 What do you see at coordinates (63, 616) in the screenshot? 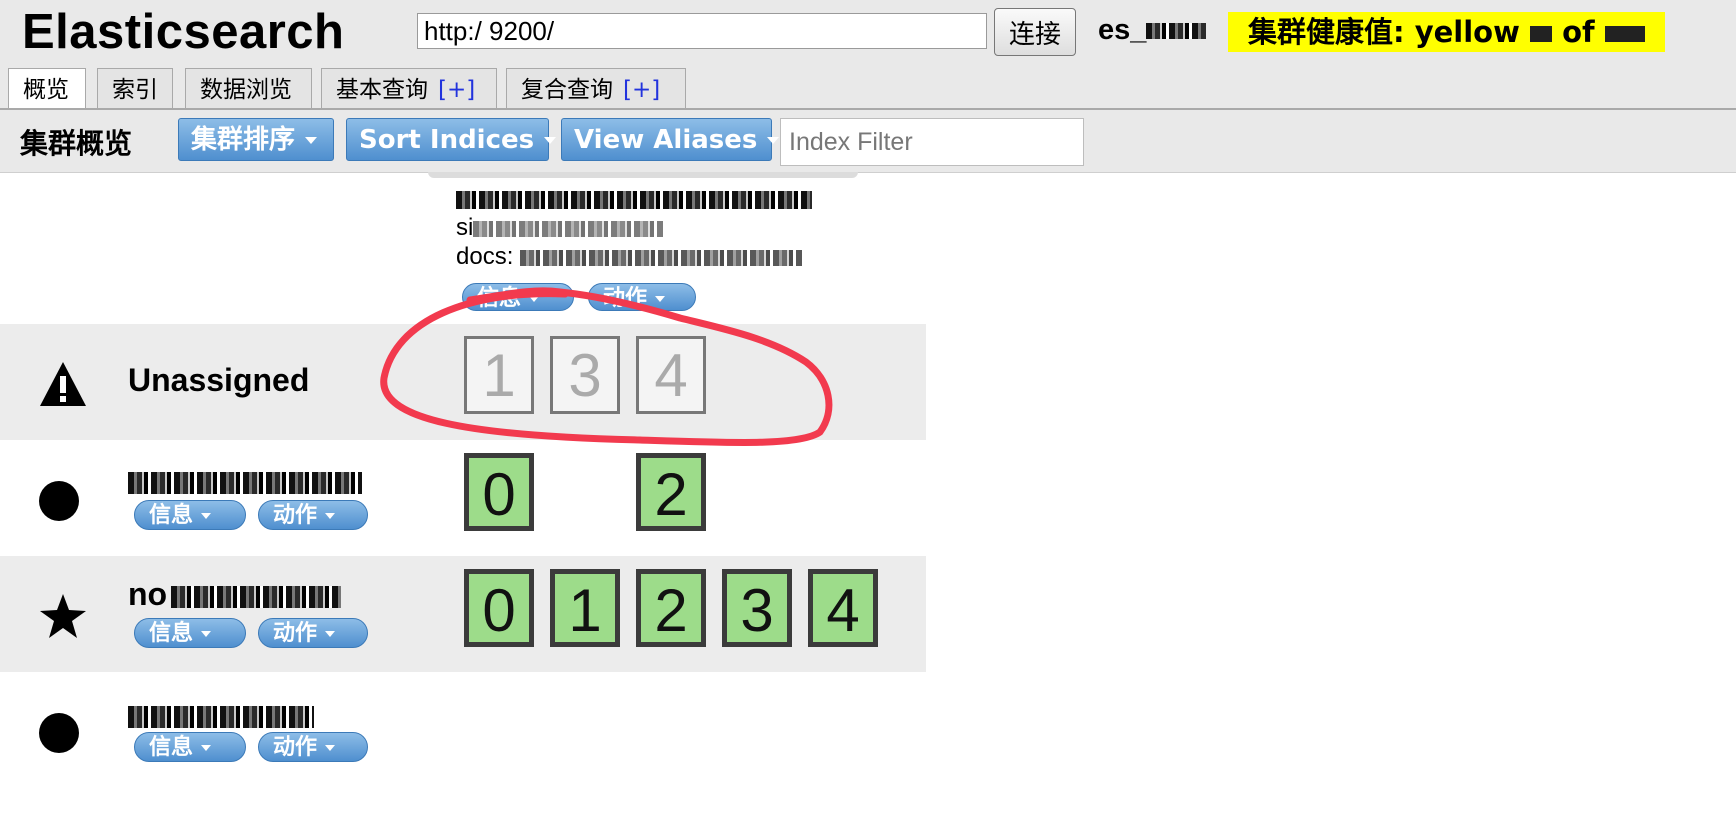
I see `star-icon` at bounding box center [63, 616].